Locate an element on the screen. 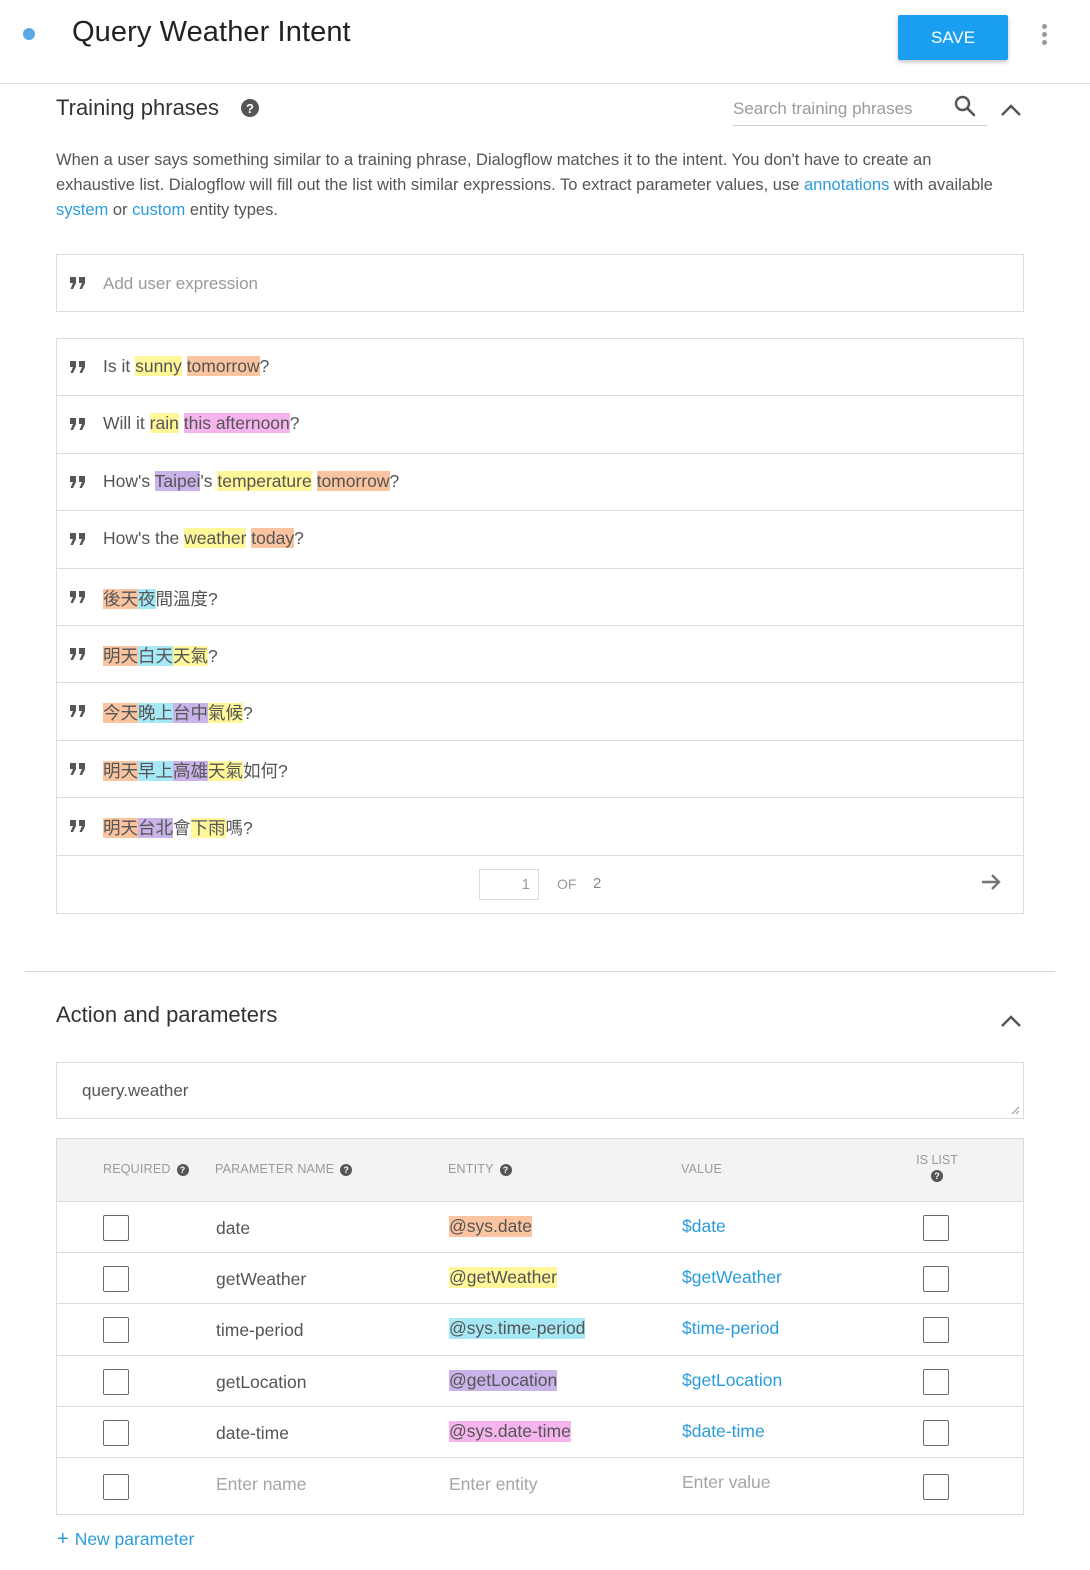  training-phrase-row: Is it sunny tomorrow? is located at coordinates (540, 368).